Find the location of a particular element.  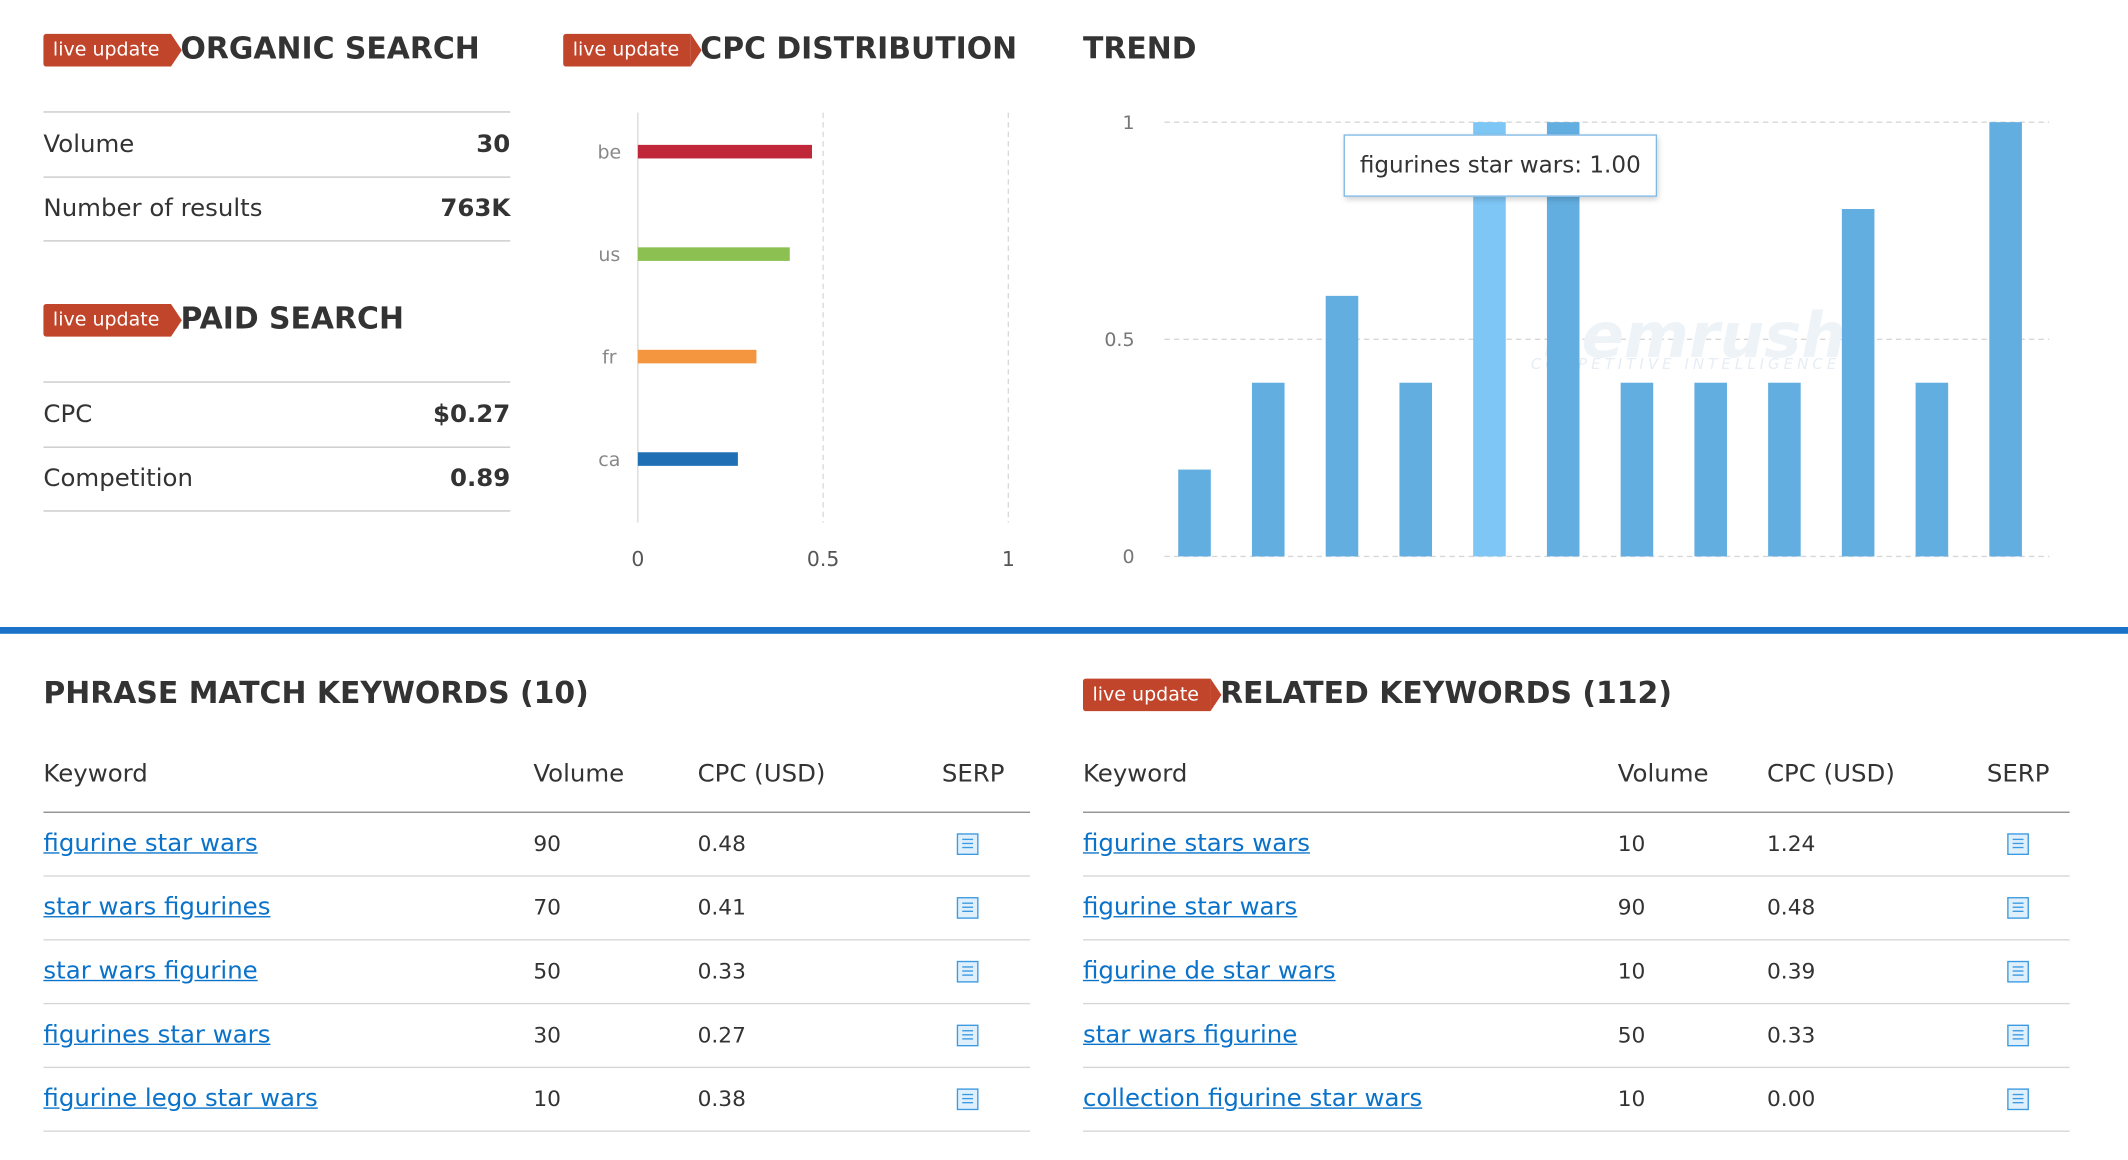

x-tick-label: 1 is located at coordinates (1008, 559).